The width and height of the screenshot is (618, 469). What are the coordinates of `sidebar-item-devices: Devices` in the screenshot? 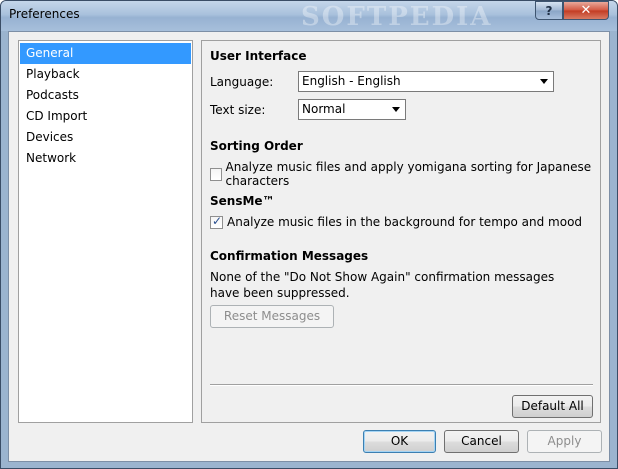 It's located at (105, 137).